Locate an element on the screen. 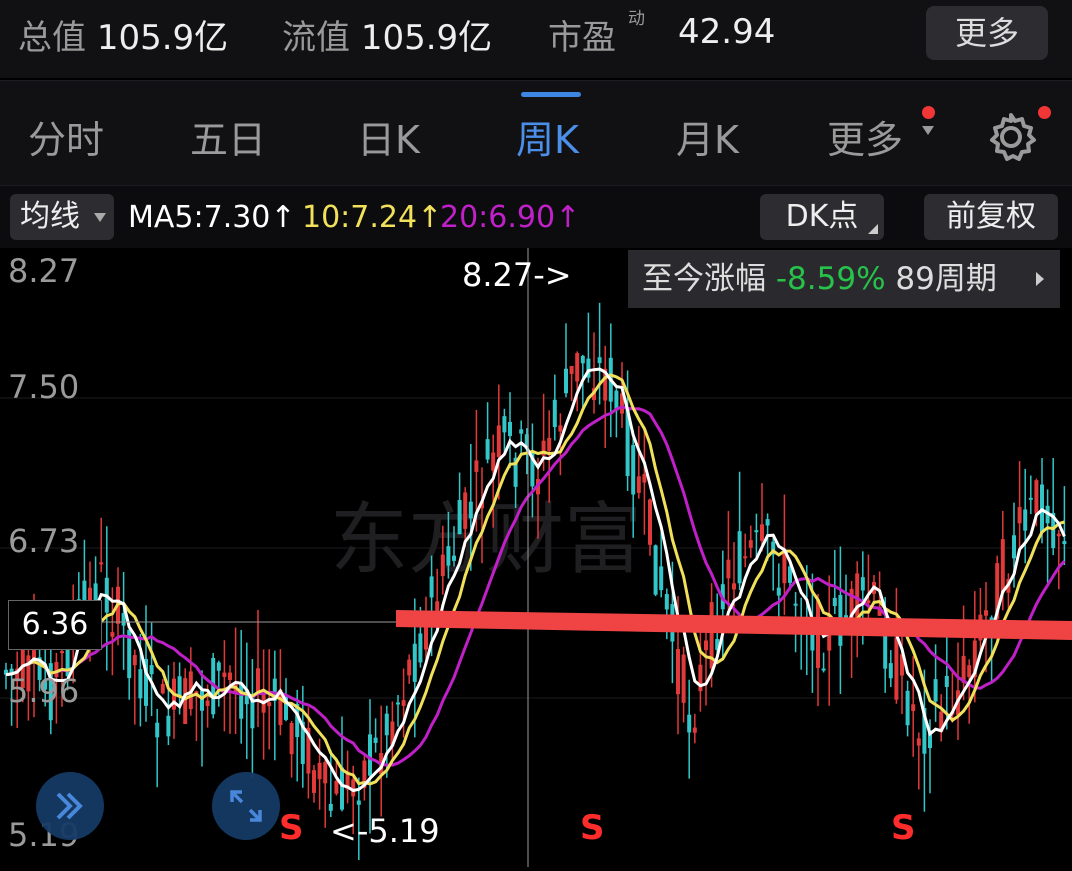 This screenshot has height=871, width=1072. more-info-button: 更多 is located at coordinates (987, 33).